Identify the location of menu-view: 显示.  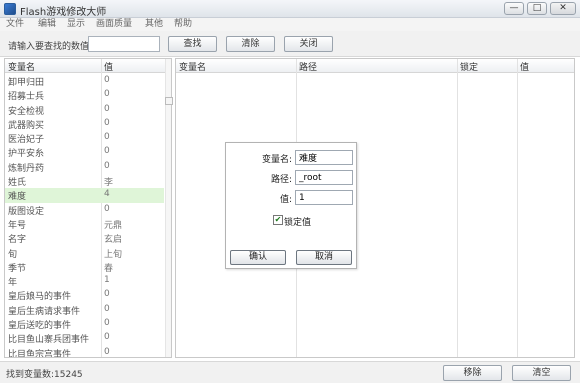
(76, 24).